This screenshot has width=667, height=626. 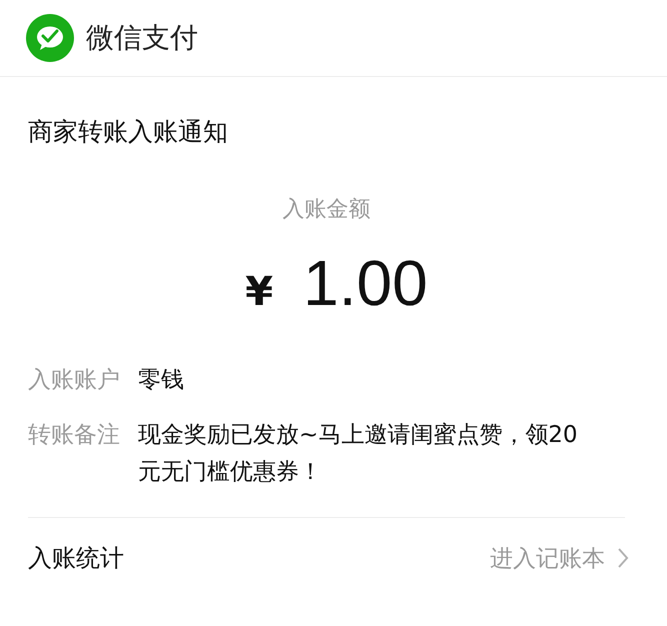 What do you see at coordinates (358, 454) in the screenshot?
I see `field-value: 现金奖励已发放~马上邀请闺蜜点赞，领20元无门槛优惠券！` at bounding box center [358, 454].